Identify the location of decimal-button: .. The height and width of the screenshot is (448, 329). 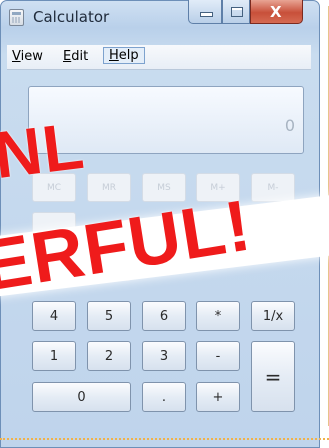
(164, 397).